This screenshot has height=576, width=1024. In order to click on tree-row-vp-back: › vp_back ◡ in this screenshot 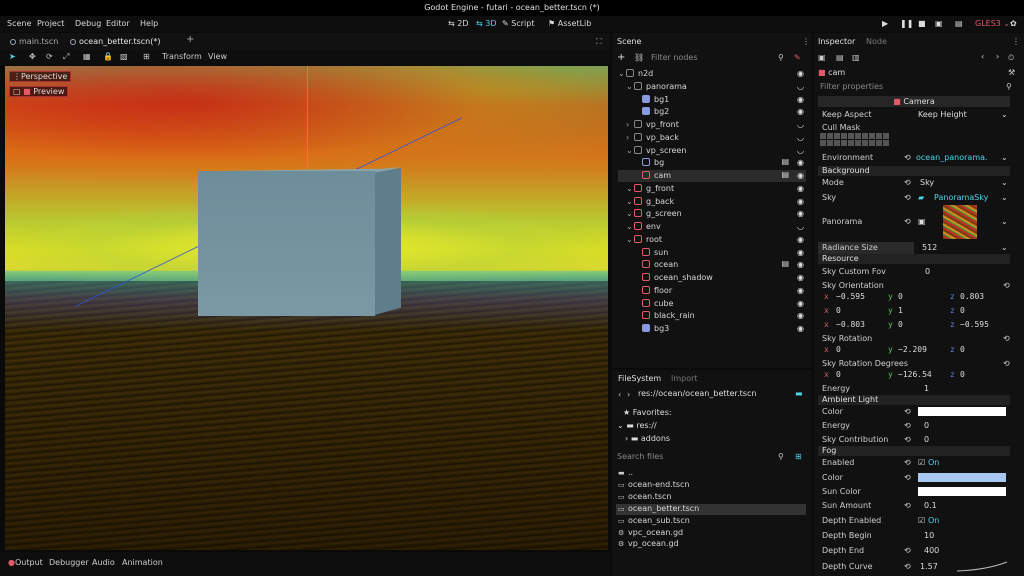, I will do `click(712, 138)`.